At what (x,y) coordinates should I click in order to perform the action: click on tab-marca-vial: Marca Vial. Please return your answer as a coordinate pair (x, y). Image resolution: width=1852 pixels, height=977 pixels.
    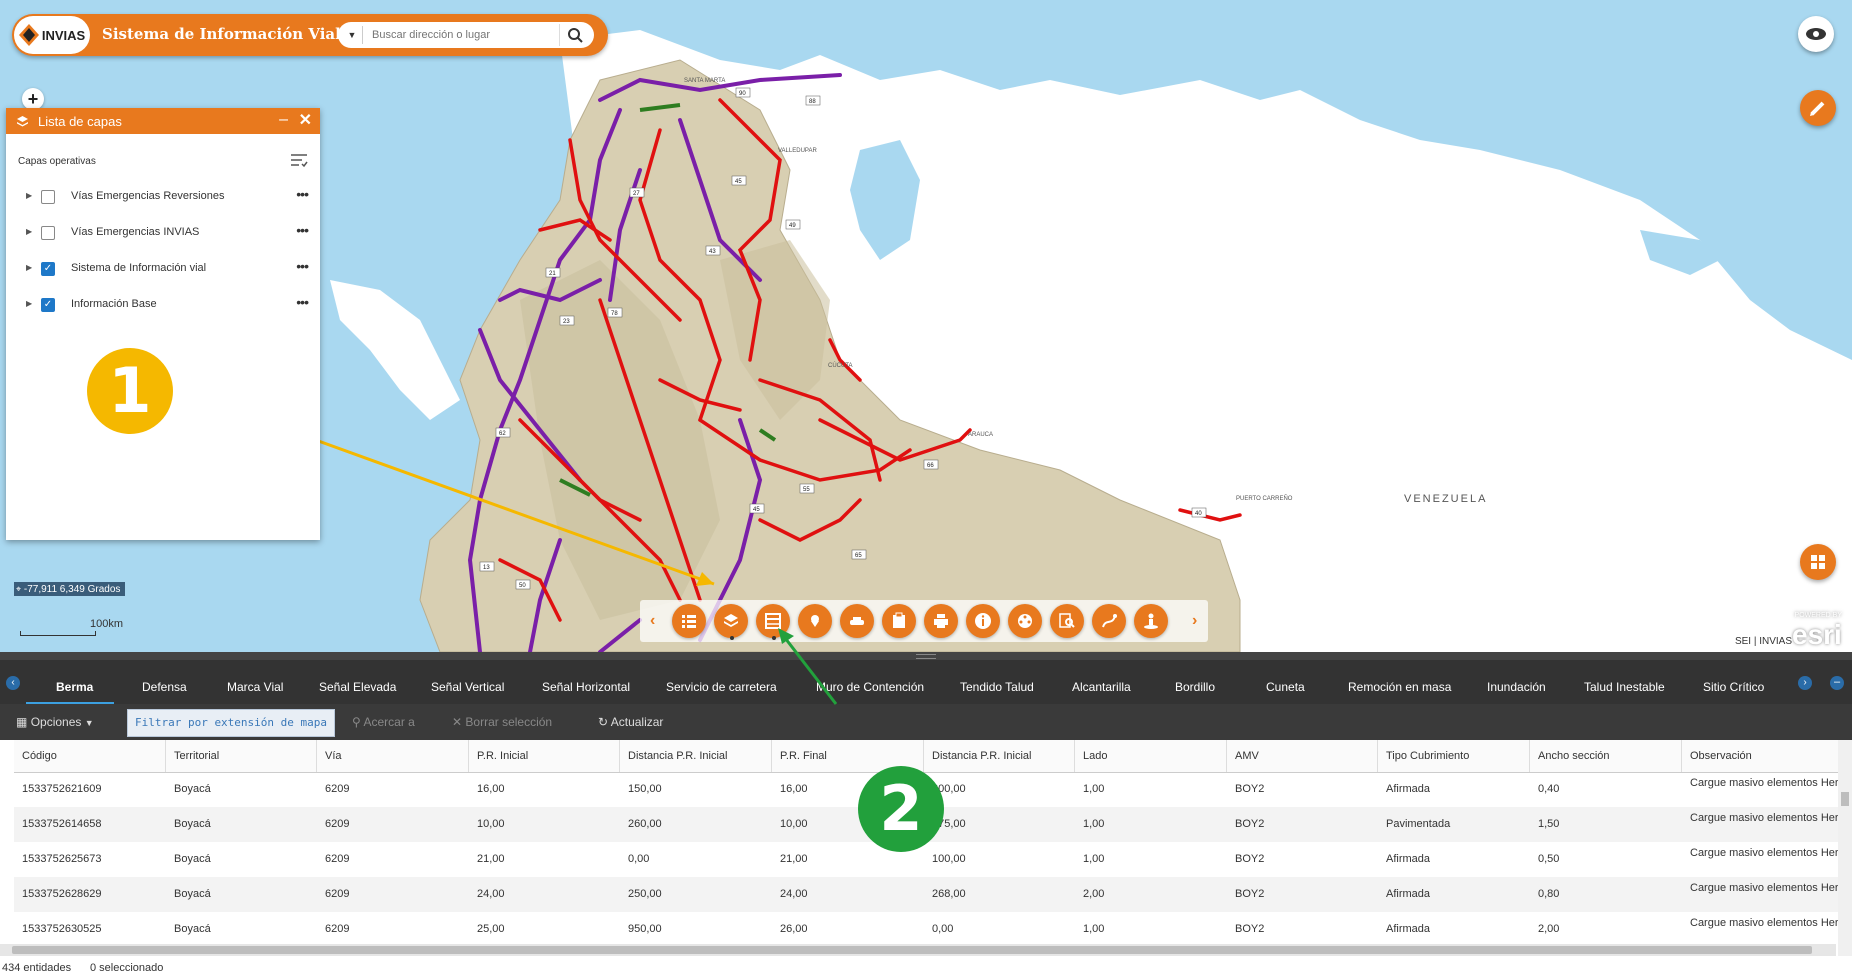
    Looking at the image, I should click on (255, 687).